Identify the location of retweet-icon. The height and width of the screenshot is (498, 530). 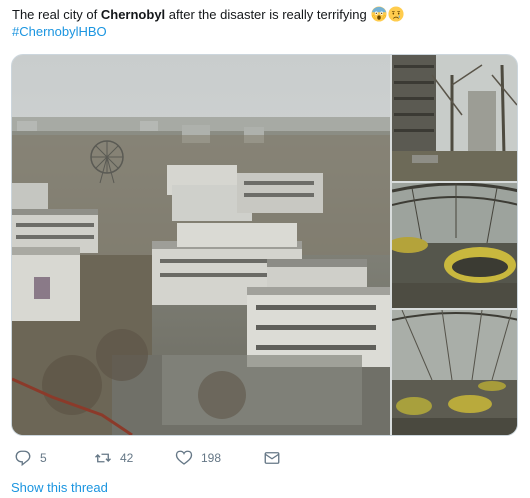
(103, 458).